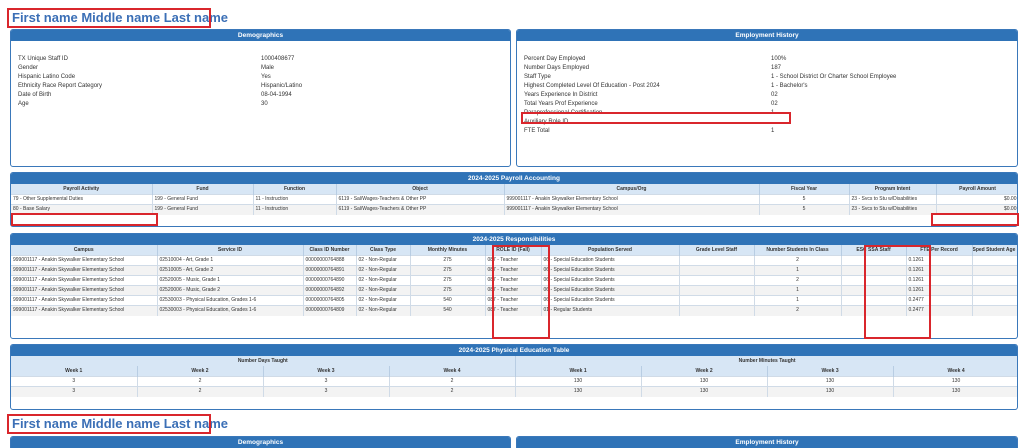  I want to click on table-cell: 00000000764892, so click(330, 290).